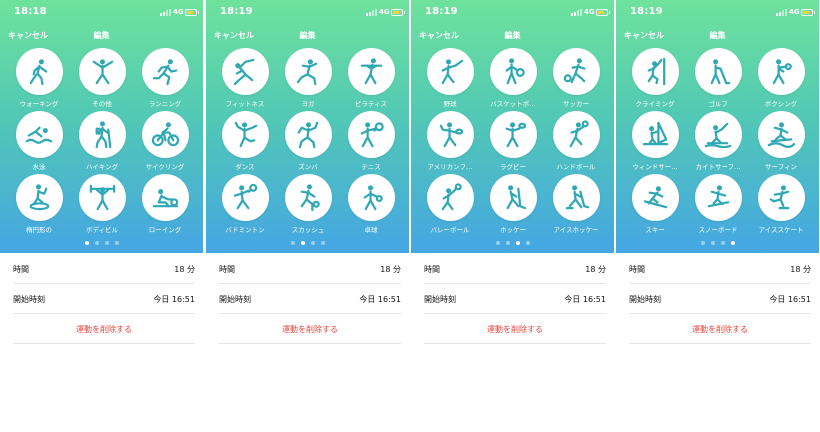 The image size is (820, 432). I want to click on activity-surfing: サーフィン, so click(781, 141).